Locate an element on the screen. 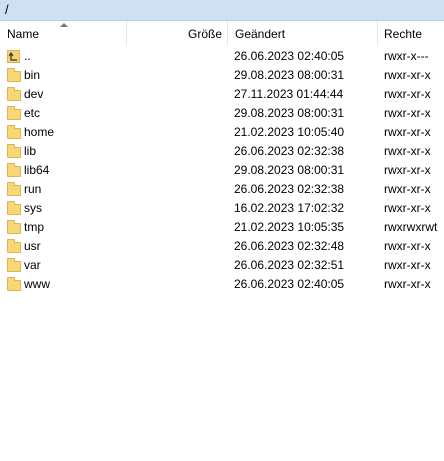  table-row: etc 29.08.2023 08:00:31 rwxr-xr-x is located at coordinates (222, 113).